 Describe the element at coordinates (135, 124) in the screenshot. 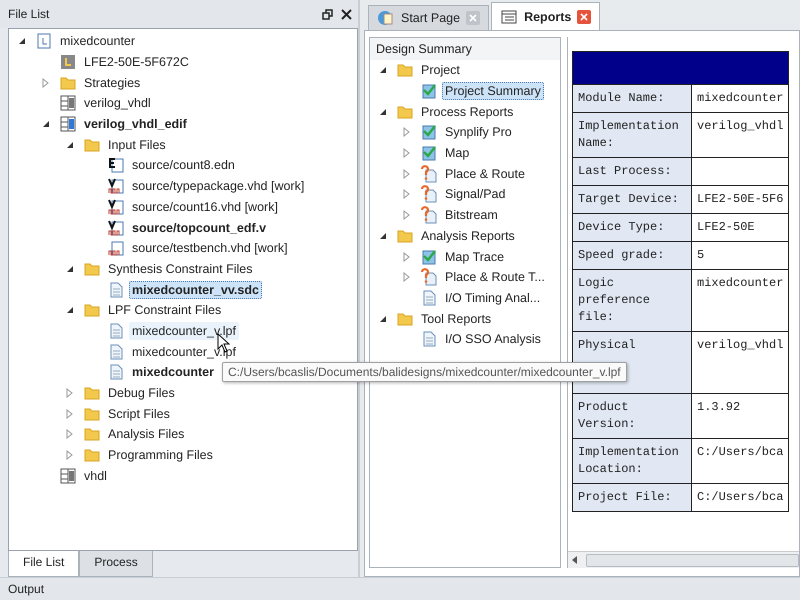

I see `tree-item: verilog_vhdl_edif` at that location.